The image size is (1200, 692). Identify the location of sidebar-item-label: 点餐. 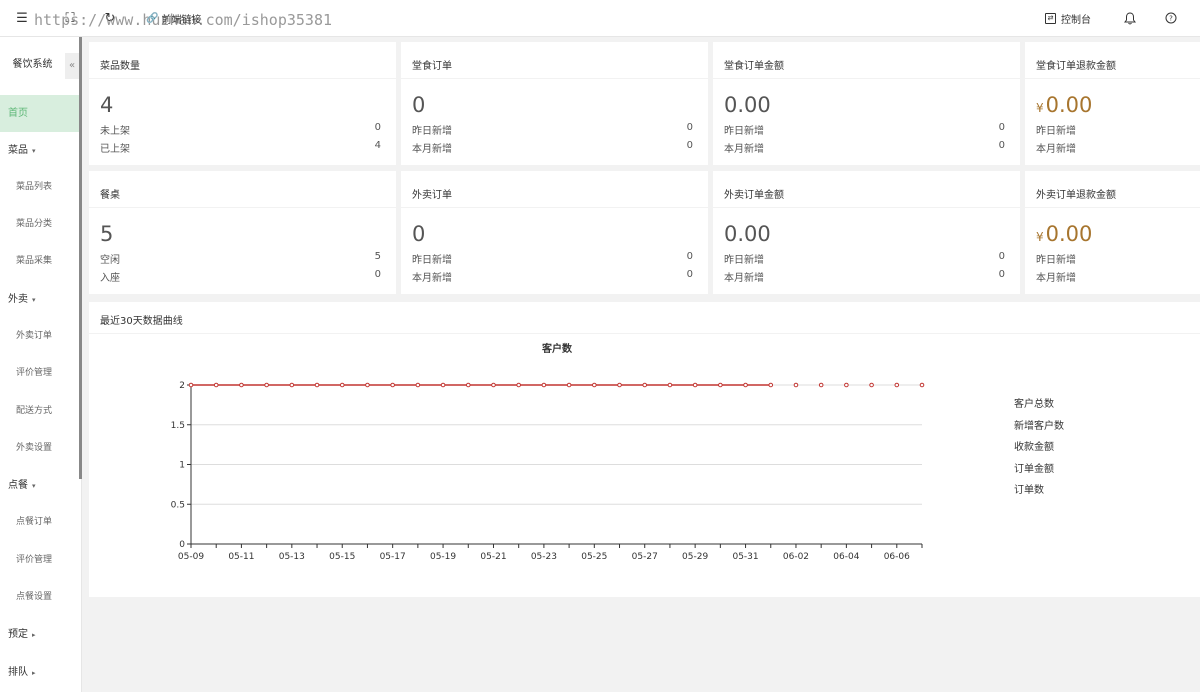
(18, 485).